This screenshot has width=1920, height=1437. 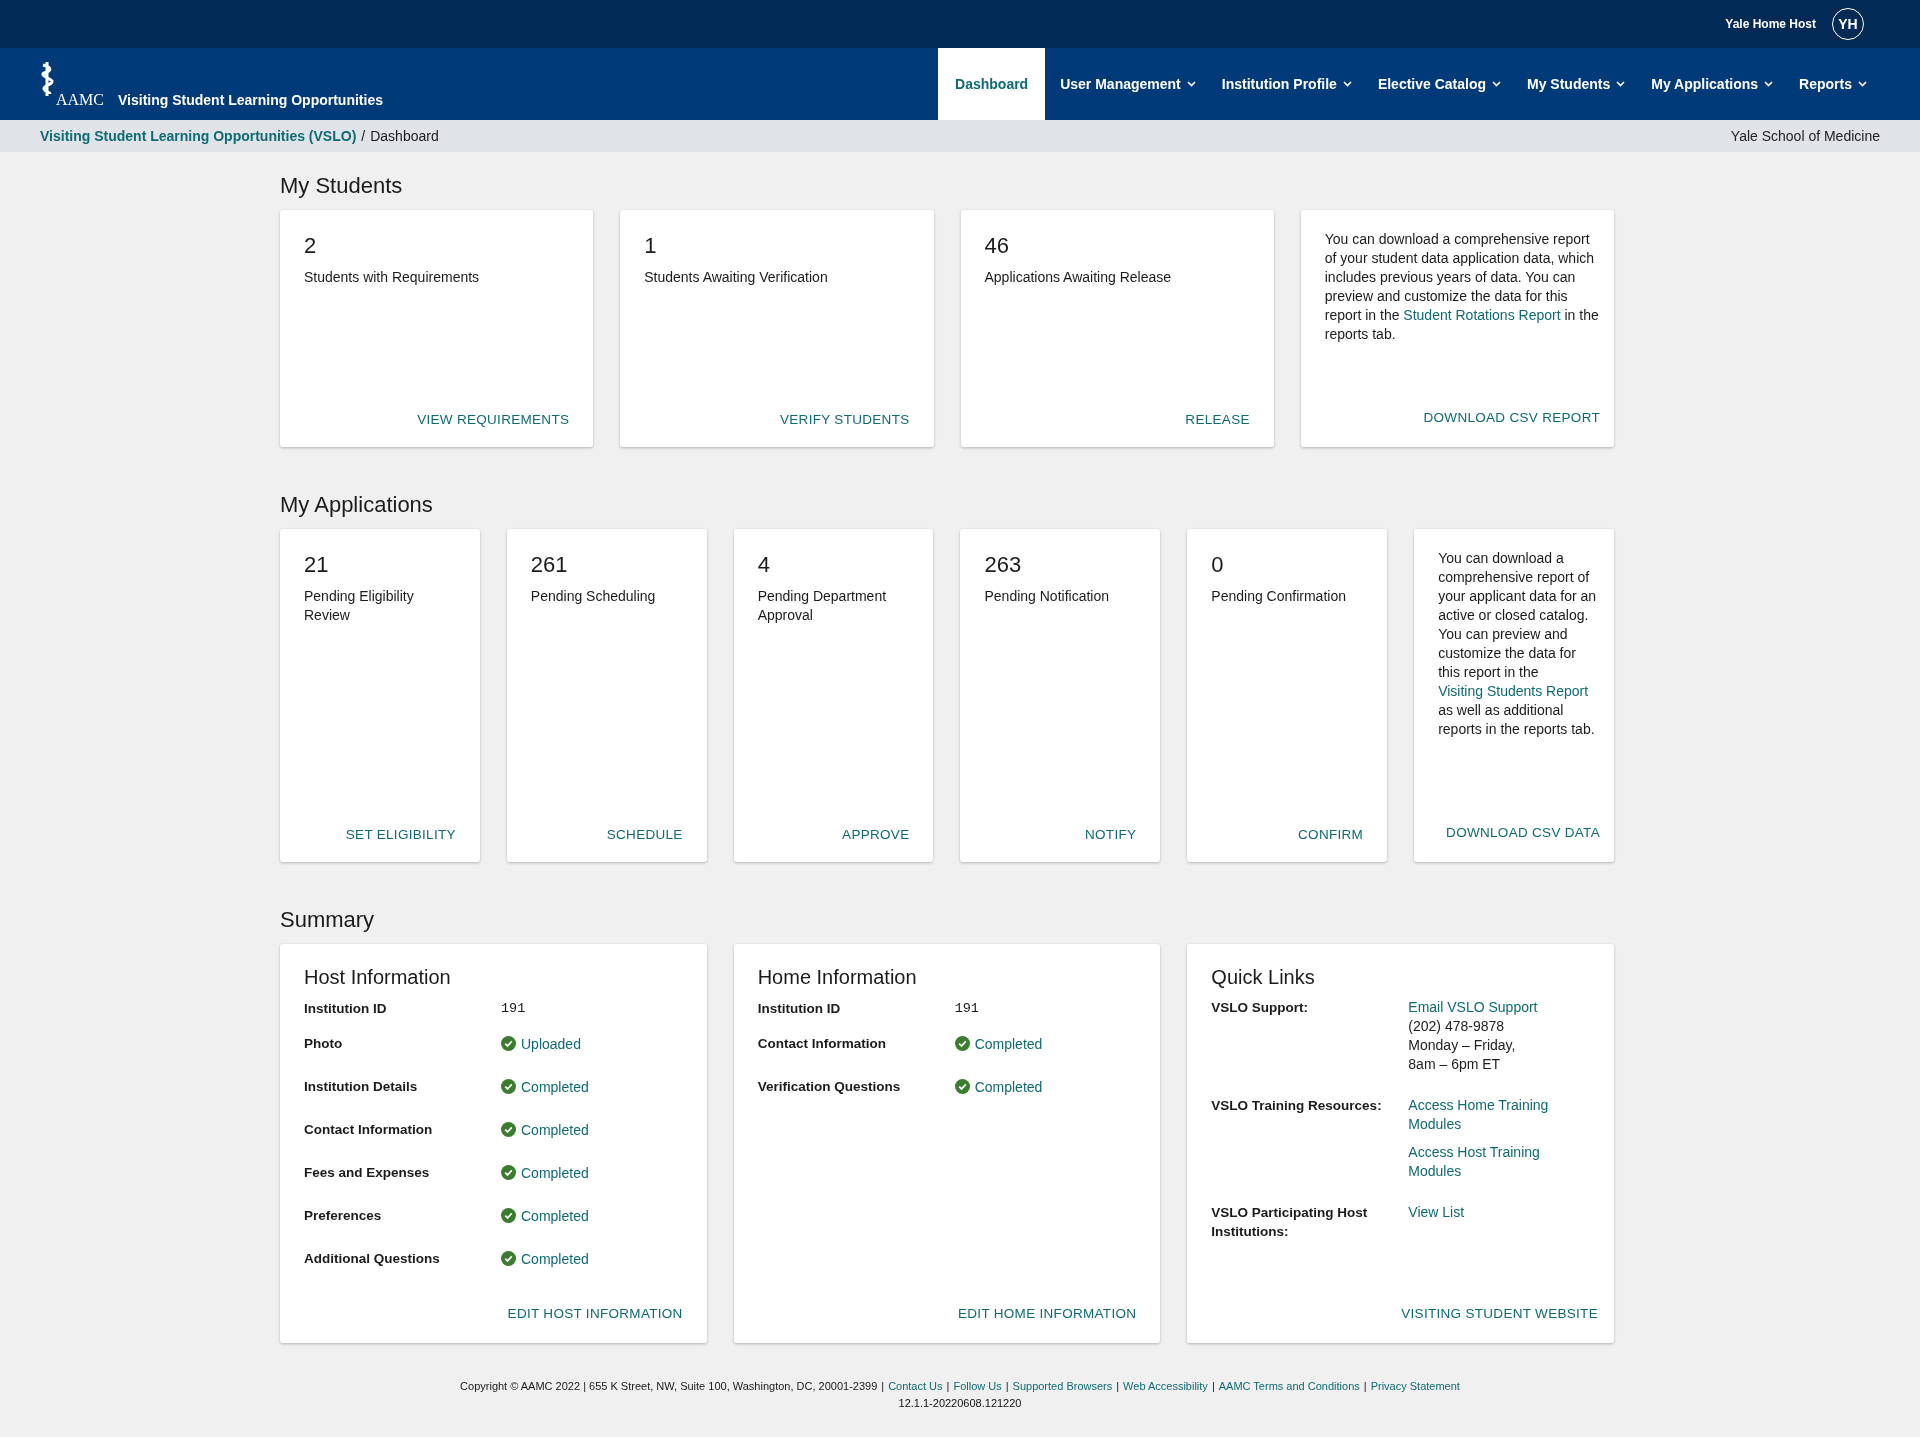 I want to click on nav-tab: My Applications, so click(x=1712, y=84).